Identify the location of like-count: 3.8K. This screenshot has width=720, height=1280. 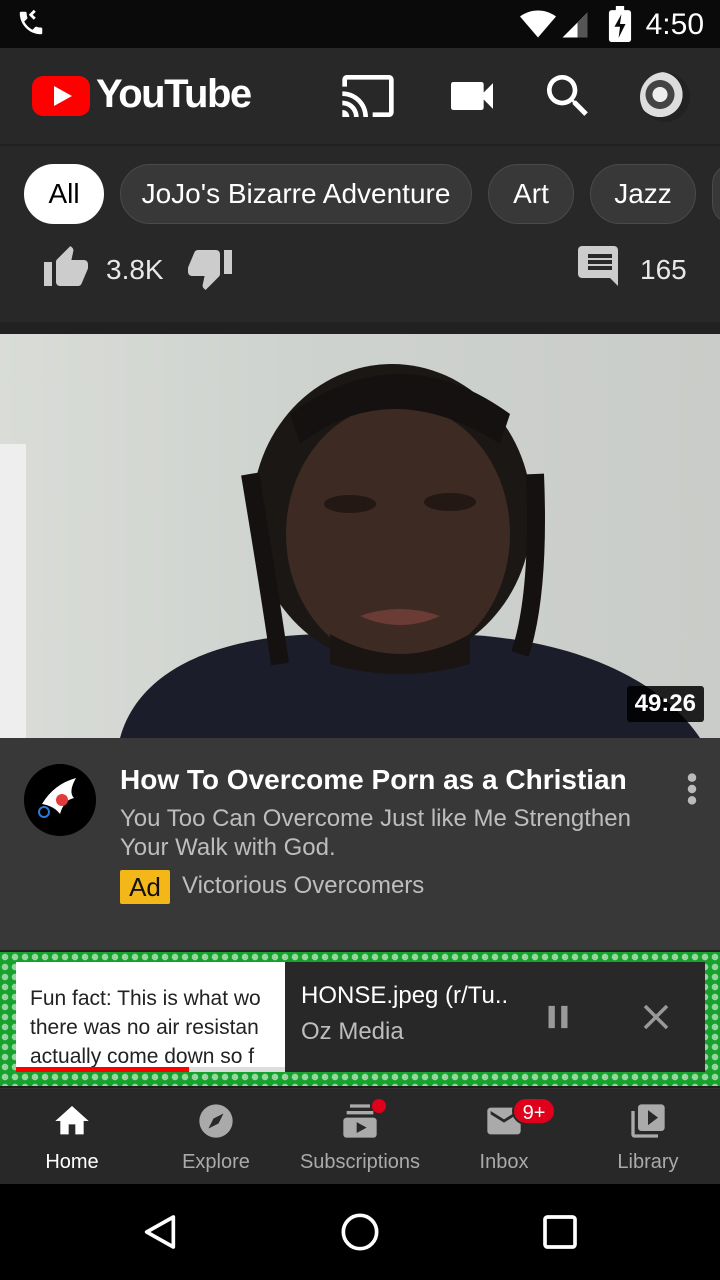
(135, 269).